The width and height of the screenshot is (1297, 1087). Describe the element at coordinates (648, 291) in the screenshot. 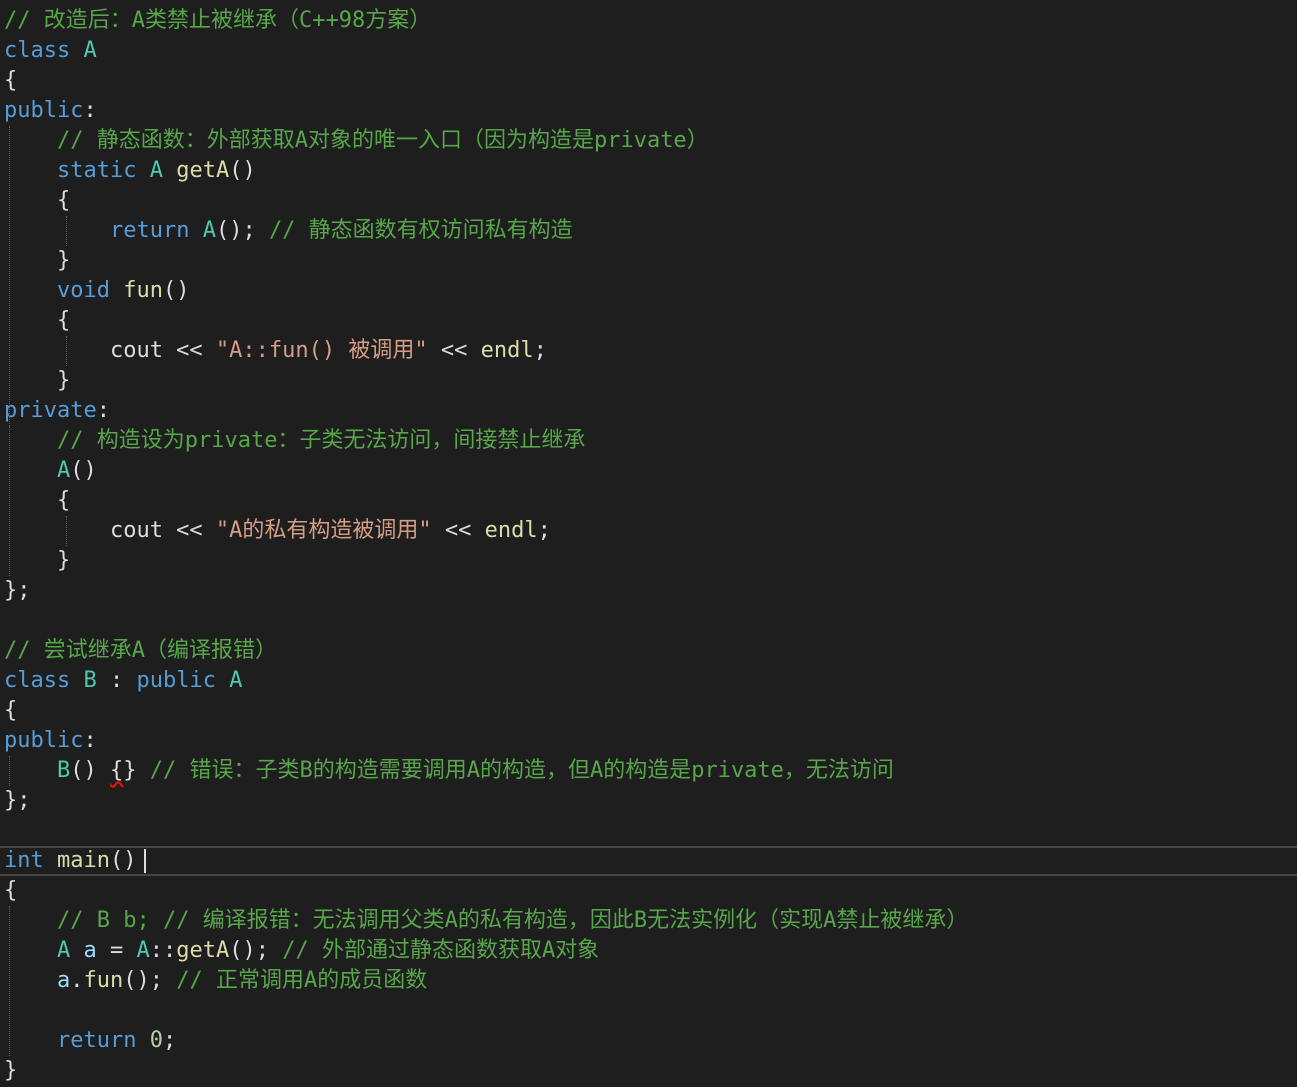

I see `code-line: void fun()` at that location.